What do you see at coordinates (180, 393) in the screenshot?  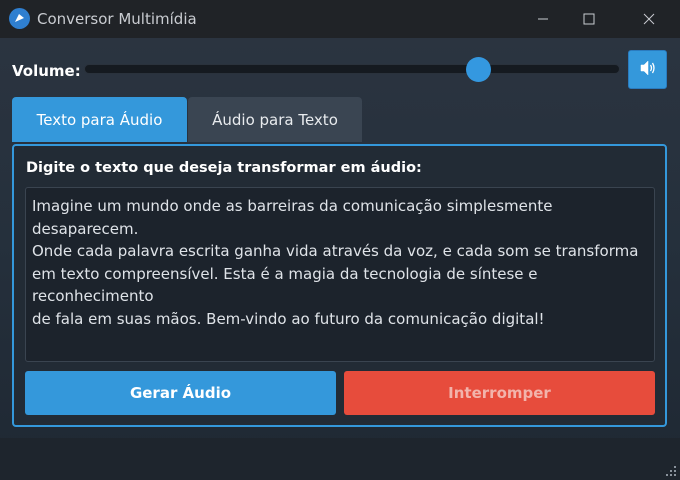 I see `generate-audio-button: Gerar Áudio` at bounding box center [180, 393].